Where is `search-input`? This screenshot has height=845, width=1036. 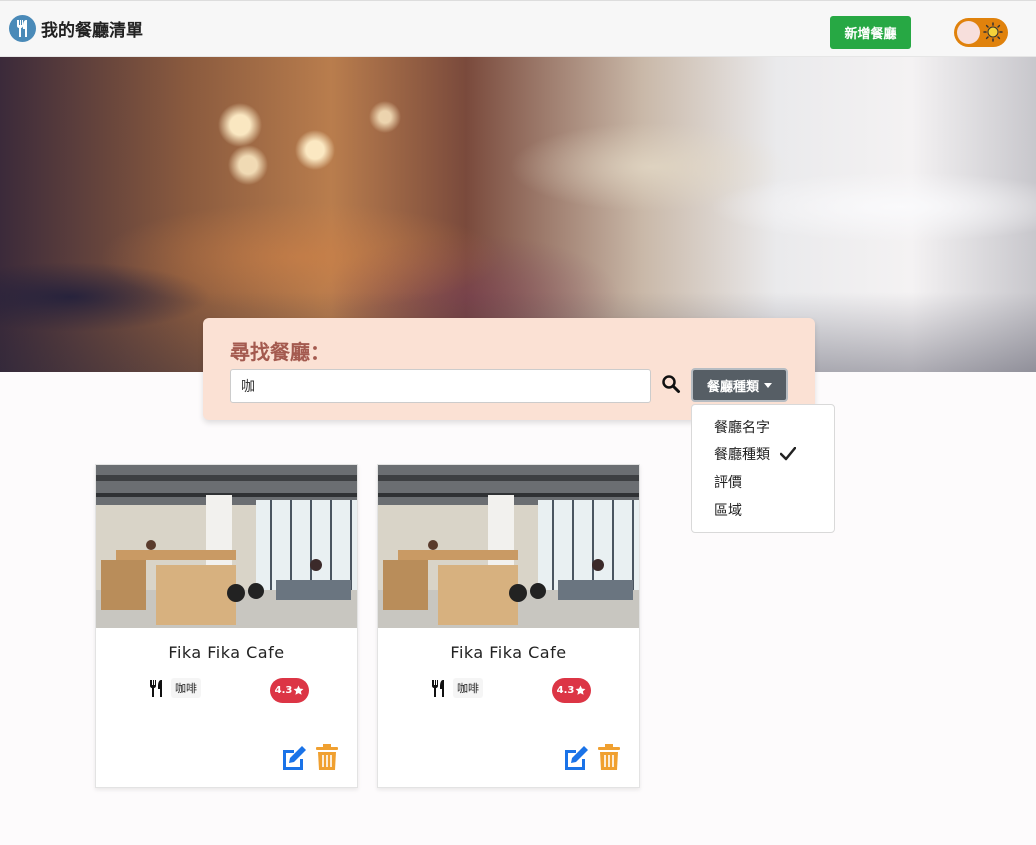
search-input is located at coordinates (440, 386).